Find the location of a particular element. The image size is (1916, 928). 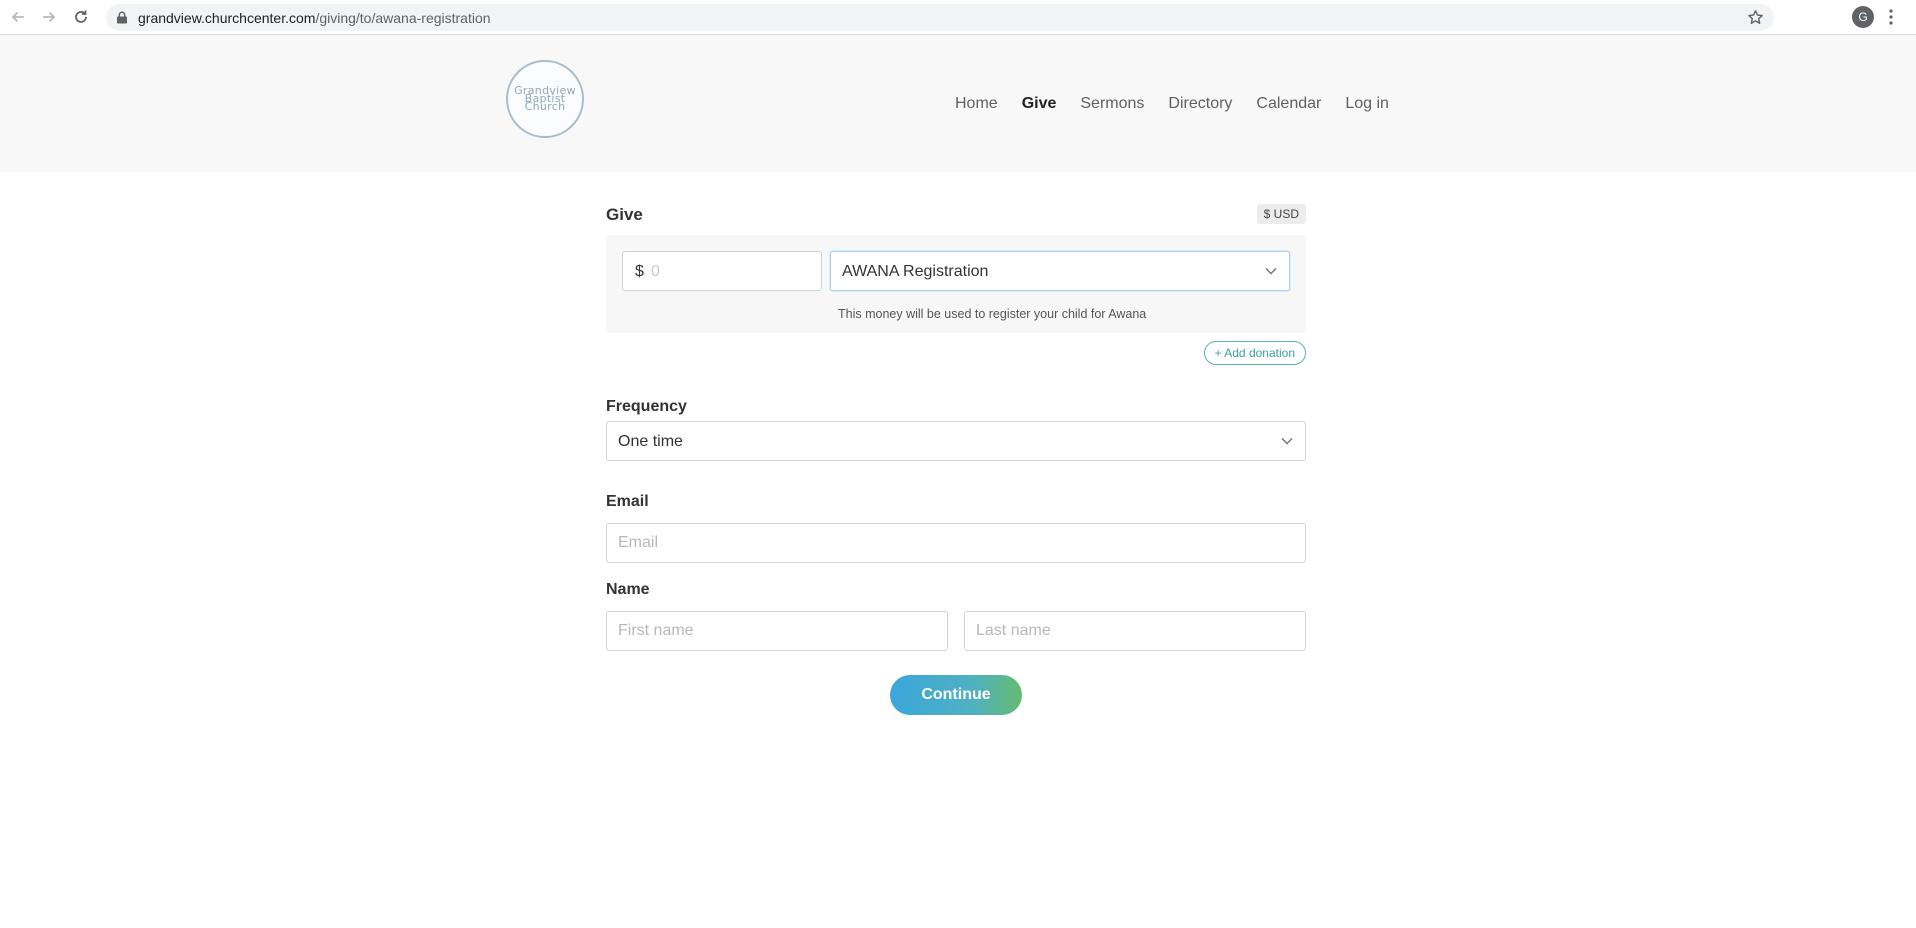

frequency-select: One time is located at coordinates (956, 441).